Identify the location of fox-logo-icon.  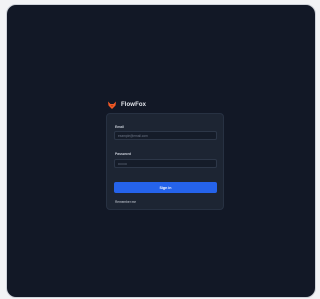
(112, 105).